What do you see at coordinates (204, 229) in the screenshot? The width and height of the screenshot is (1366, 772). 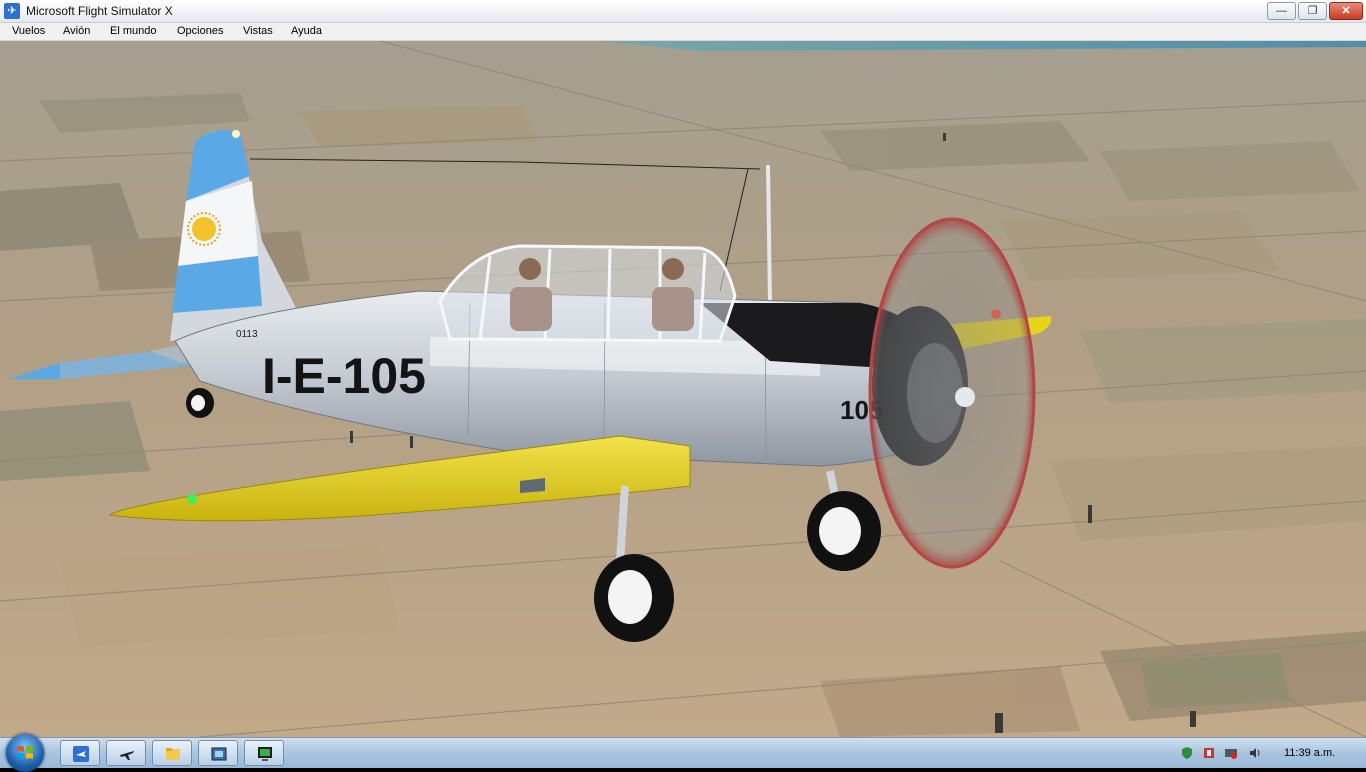 I see `argentine-sun-emblem` at bounding box center [204, 229].